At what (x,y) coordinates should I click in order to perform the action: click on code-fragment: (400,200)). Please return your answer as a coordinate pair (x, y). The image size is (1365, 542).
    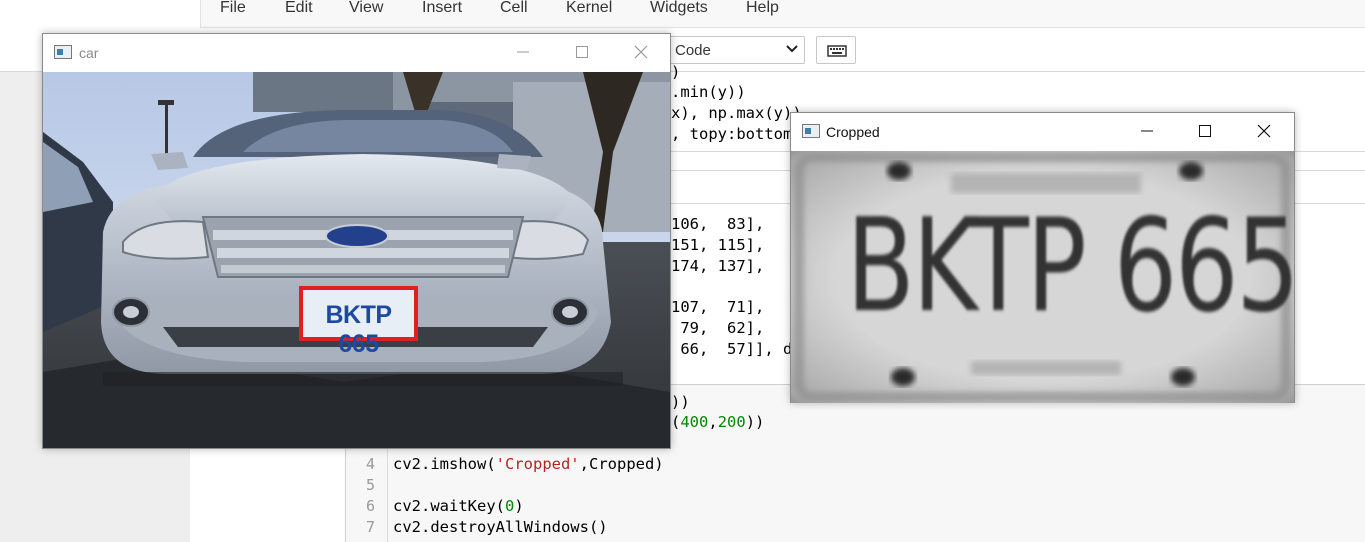
    Looking at the image, I should click on (717, 422).